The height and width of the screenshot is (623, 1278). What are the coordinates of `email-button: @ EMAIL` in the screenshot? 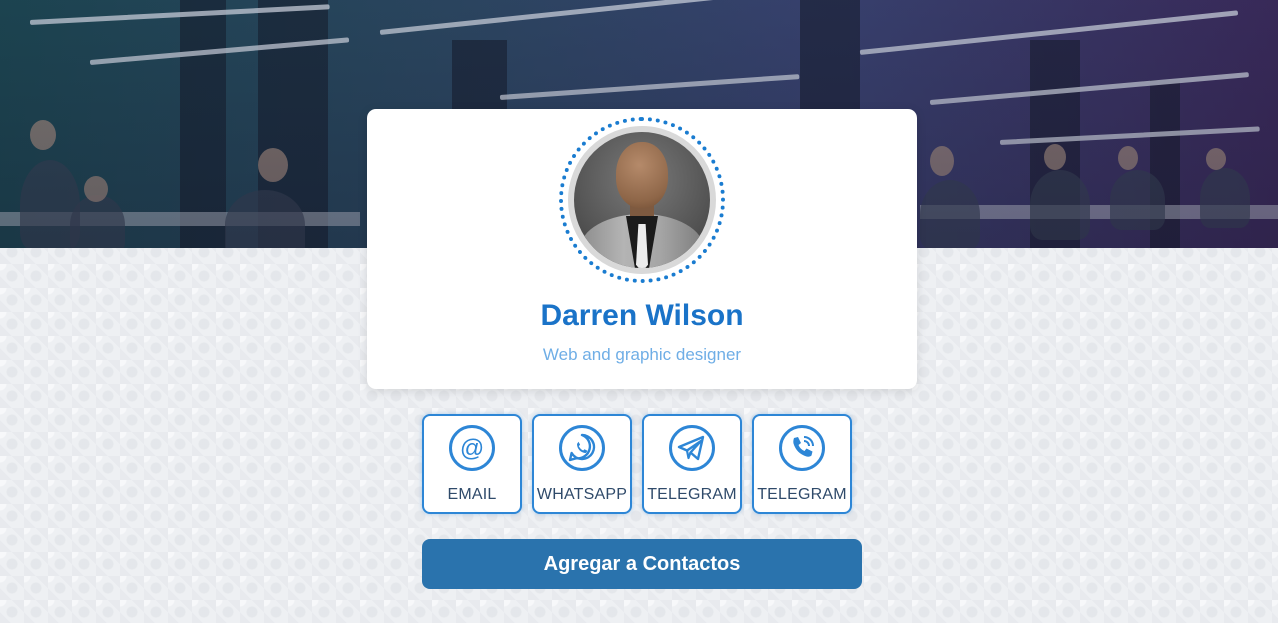 It's located at (472, 464).